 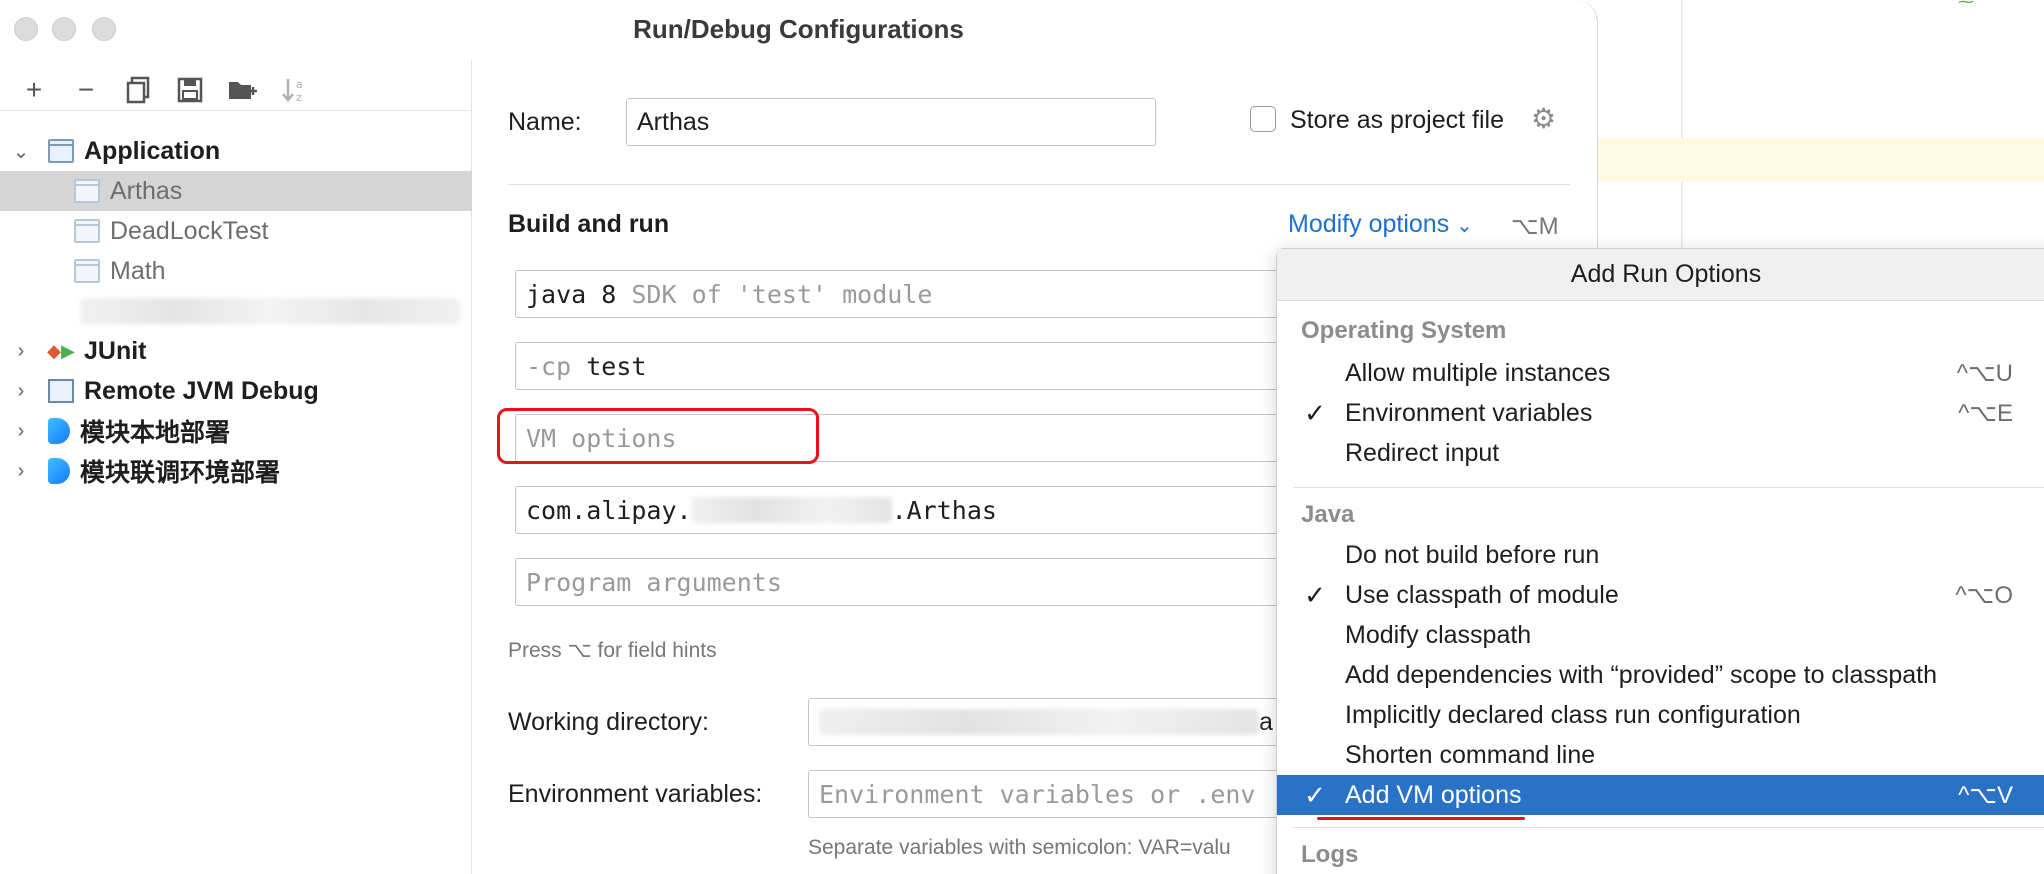 I want to click on popup-separator, so click(x=1668, y=827).